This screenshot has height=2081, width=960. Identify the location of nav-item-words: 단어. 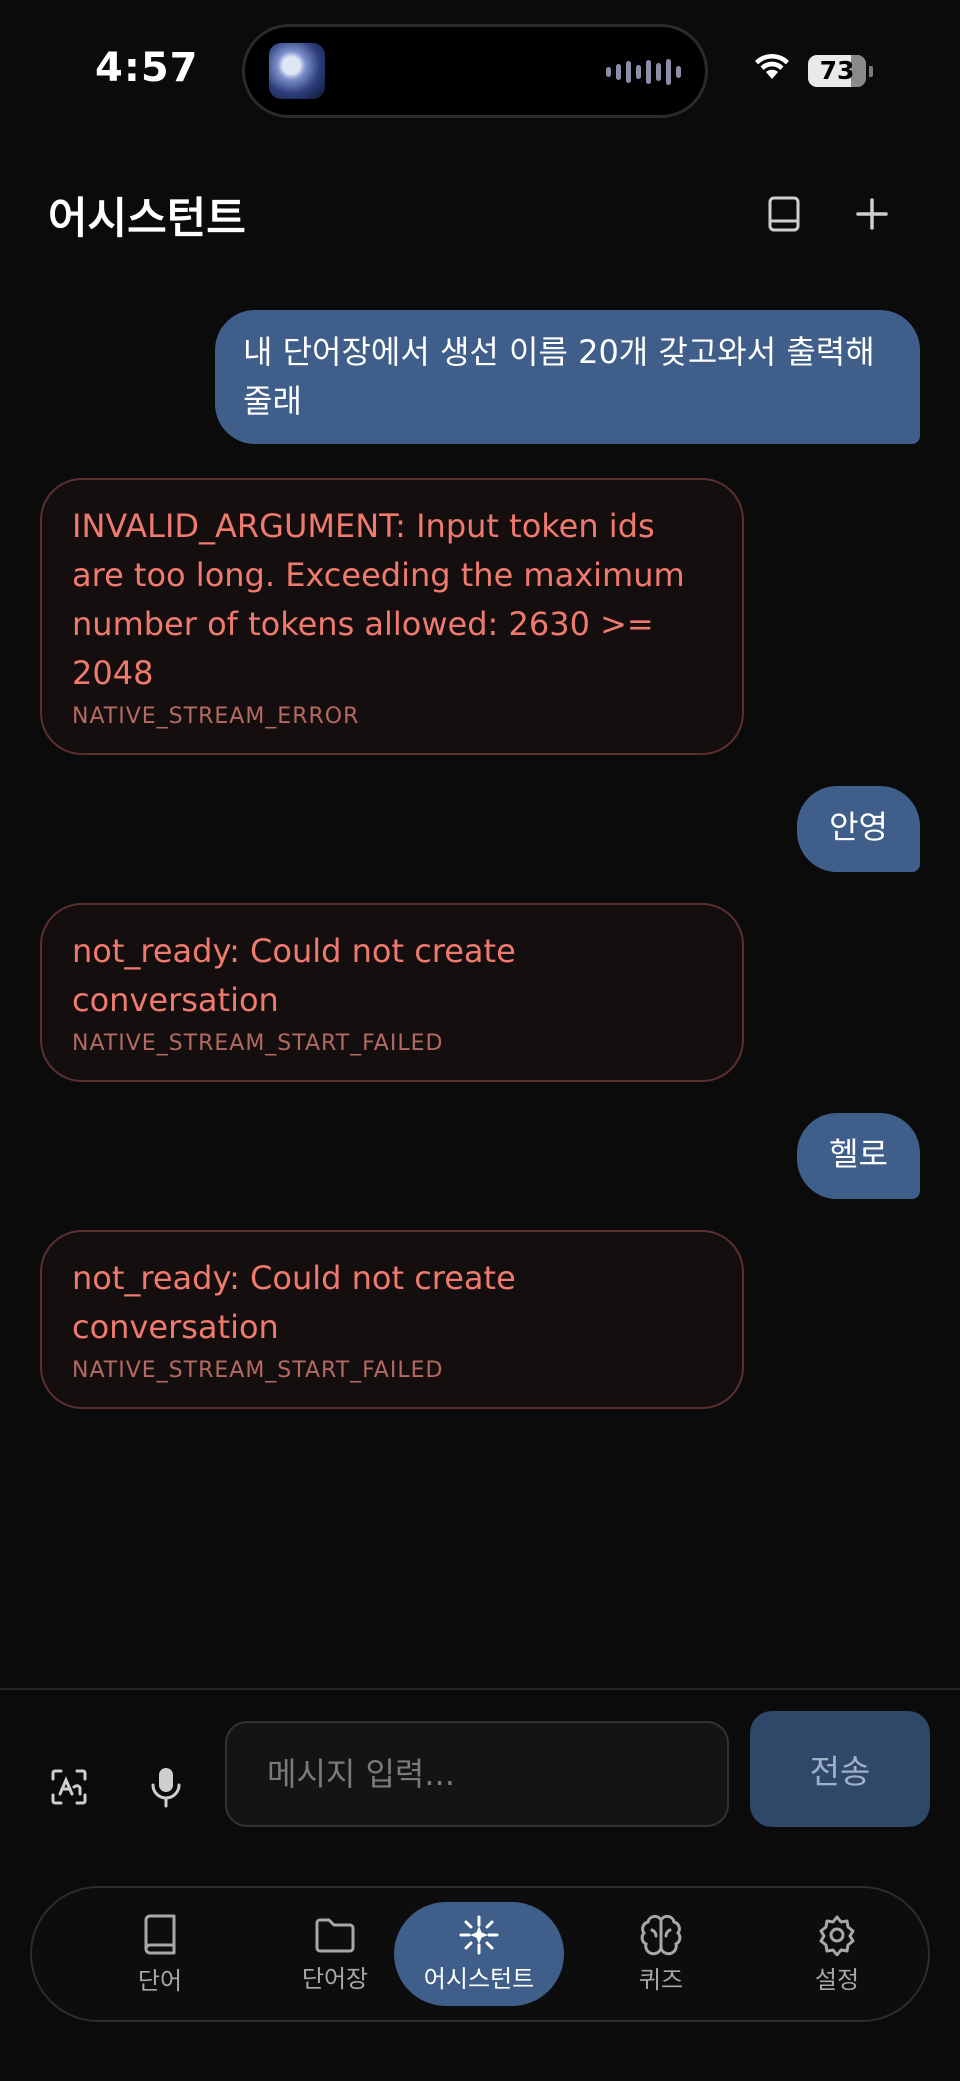
(160, 1954).